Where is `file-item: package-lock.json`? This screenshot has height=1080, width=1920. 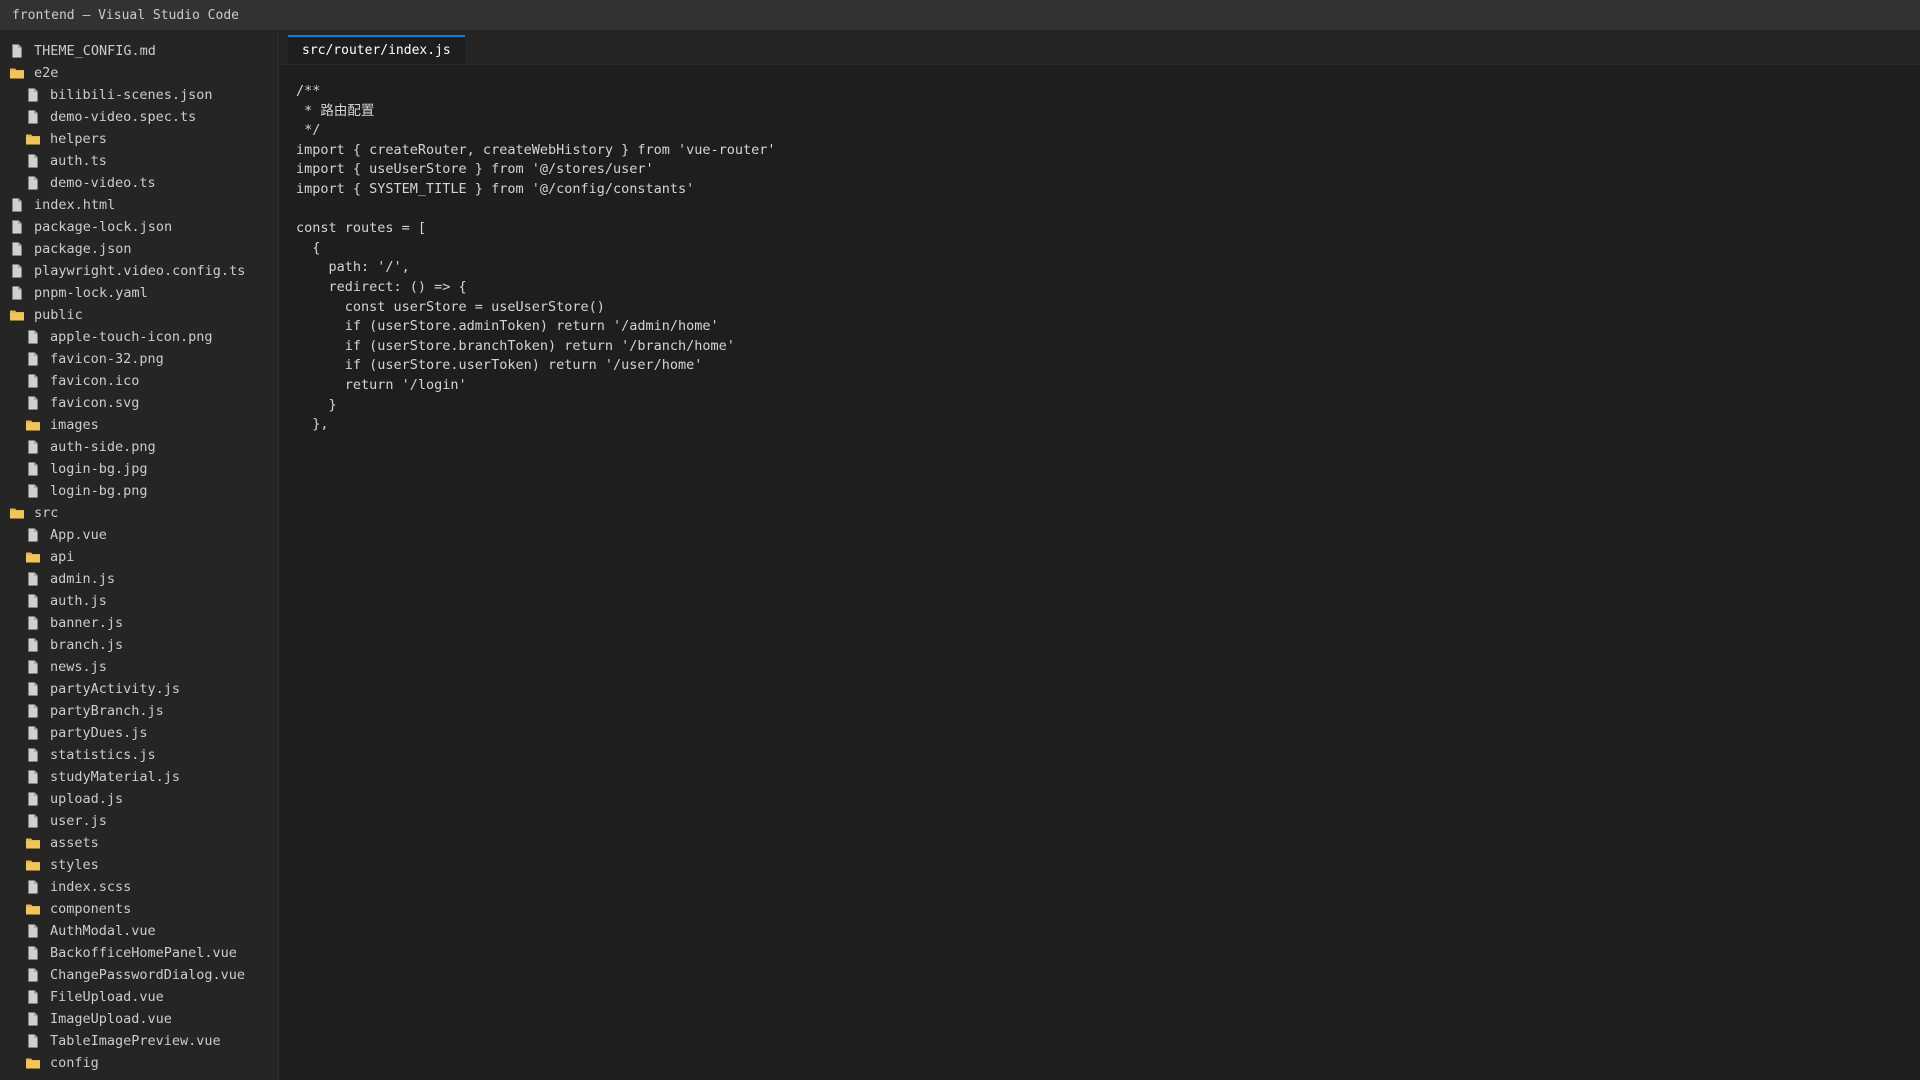
file-item: package-lock.json is located at coordinates (139, 227).